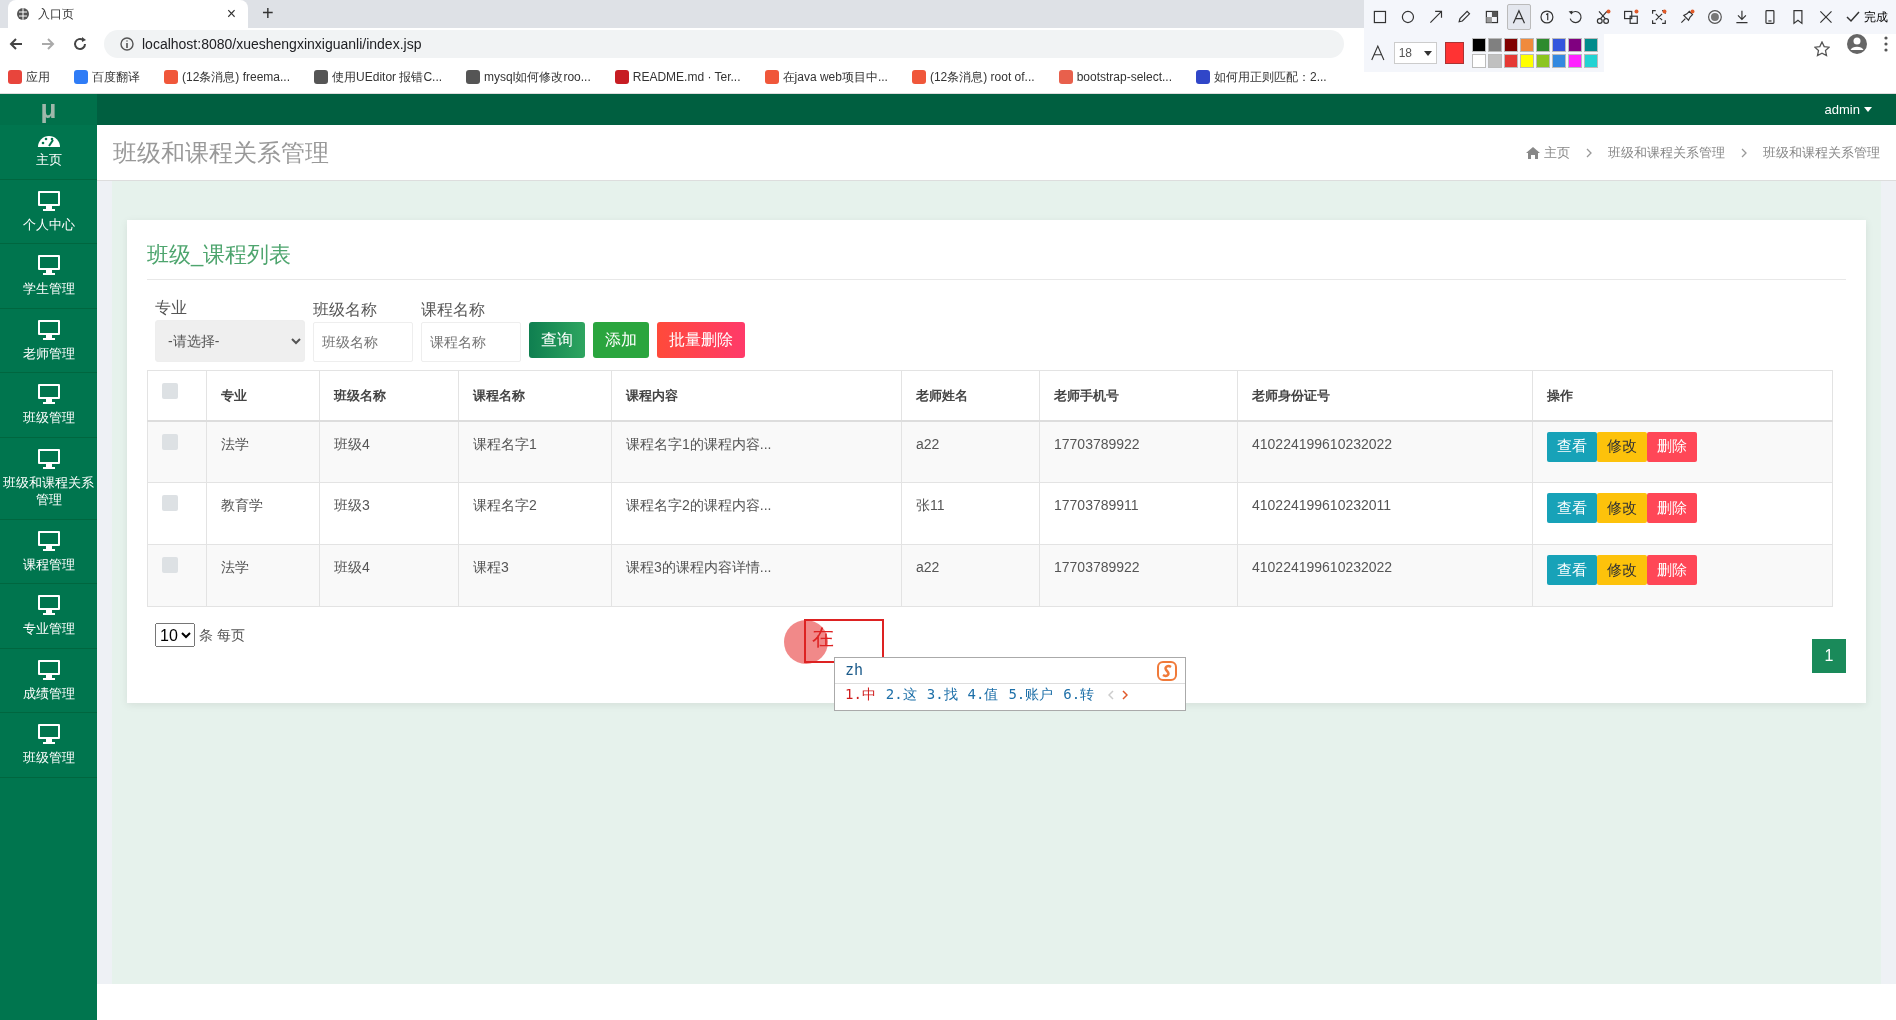 This screenshot has width=1896, height=1020. Describe the element at coordinates (282, 44) in the screenshot. I see `url-text: localhost:8080/xueshengxinxiguanli/index.jsp` at that location.